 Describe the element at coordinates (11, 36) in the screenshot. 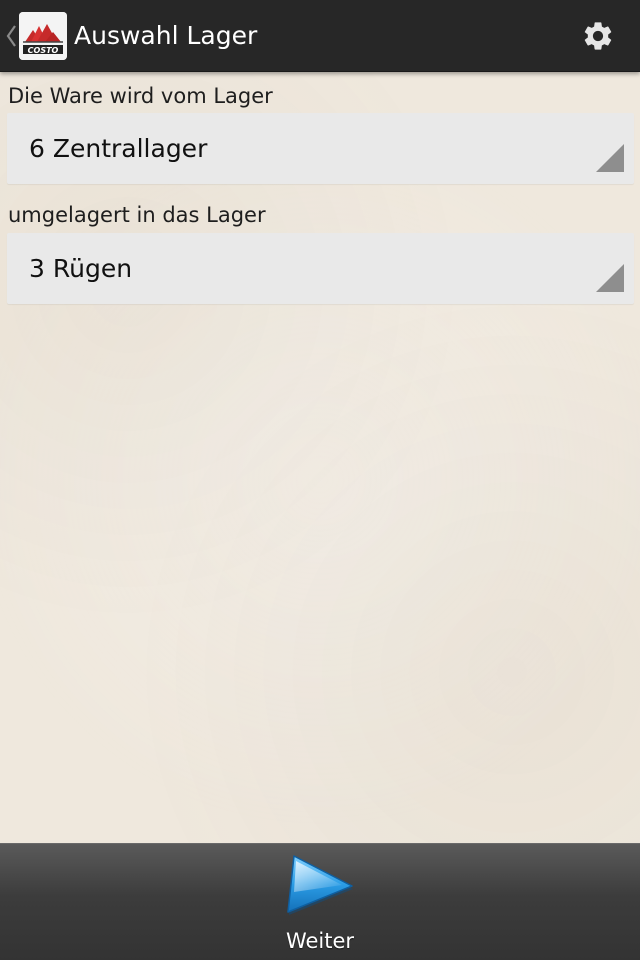

I see `chevron-left-icon` at that location.